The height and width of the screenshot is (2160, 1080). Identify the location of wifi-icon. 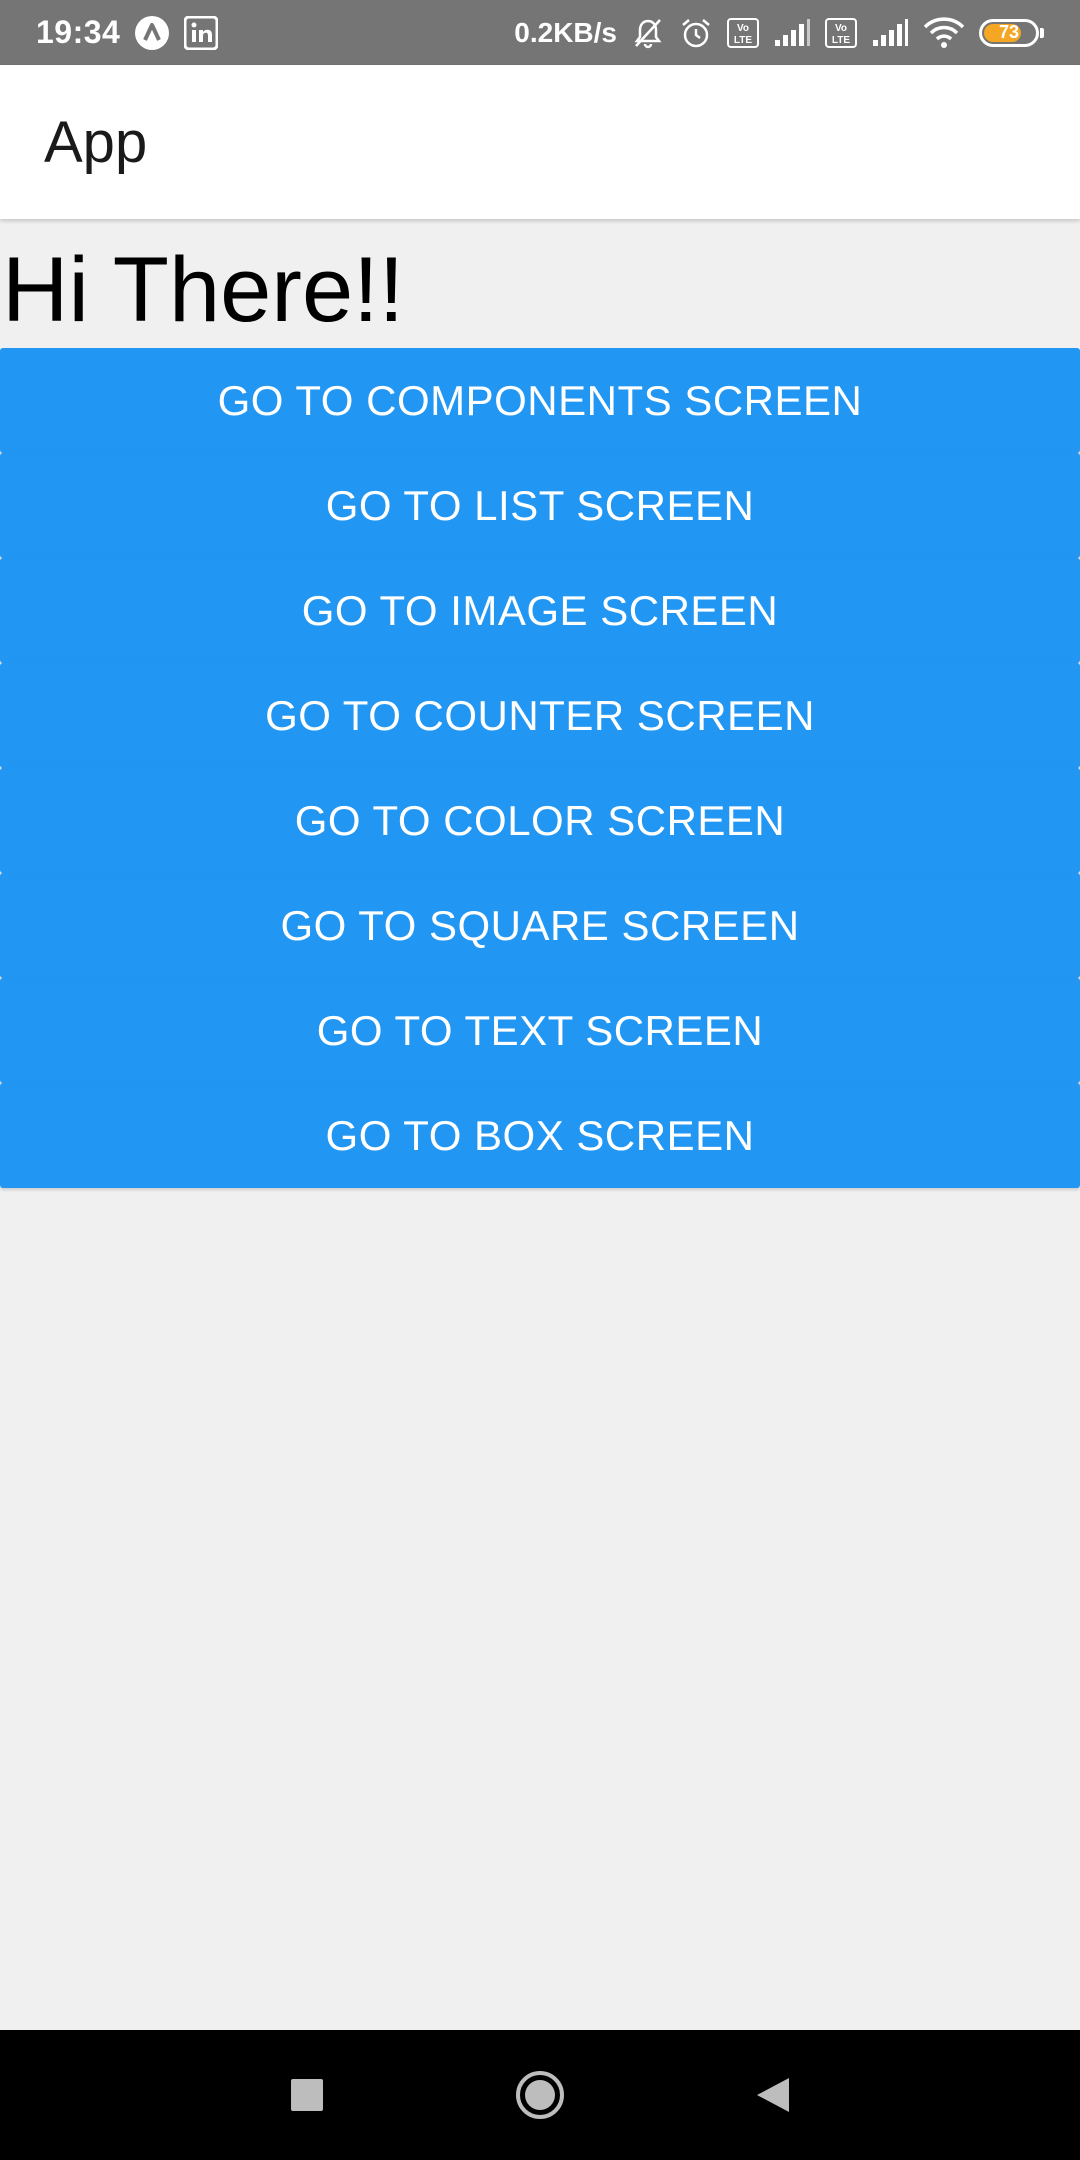
(944, 32).